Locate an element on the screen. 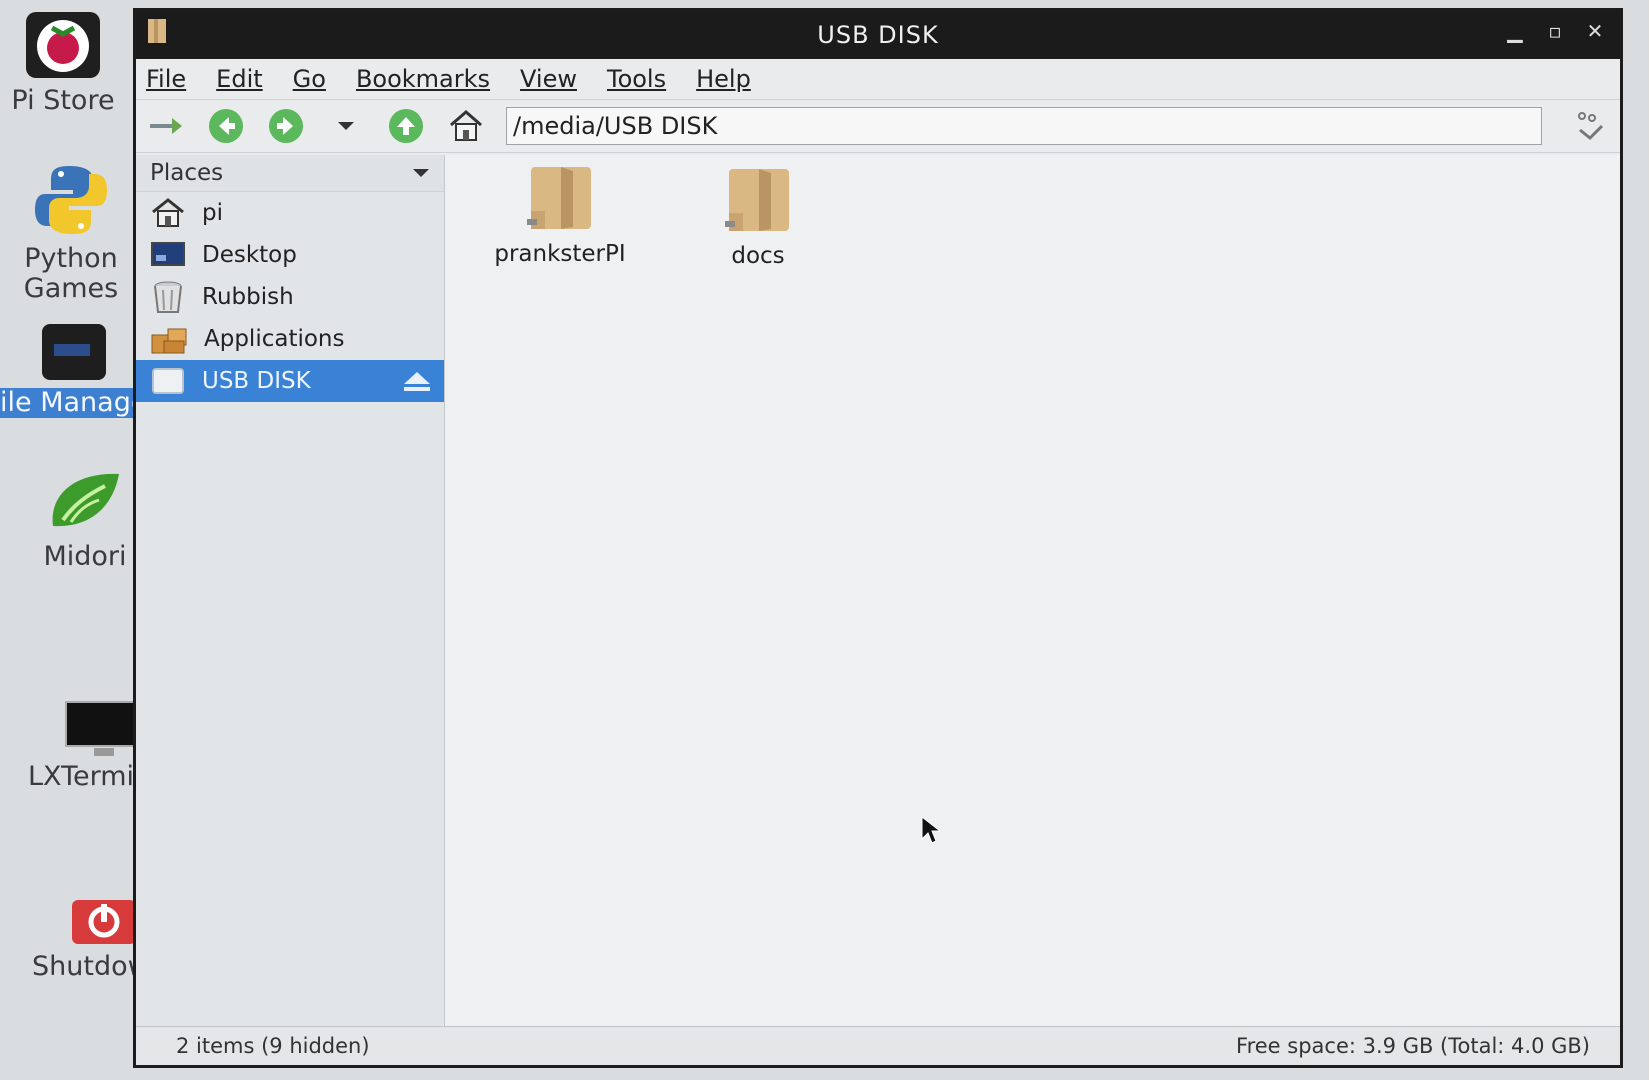 The width and height of the screenshot is (1649, 1080). menu-file: File is located at coordinates (166, 79).